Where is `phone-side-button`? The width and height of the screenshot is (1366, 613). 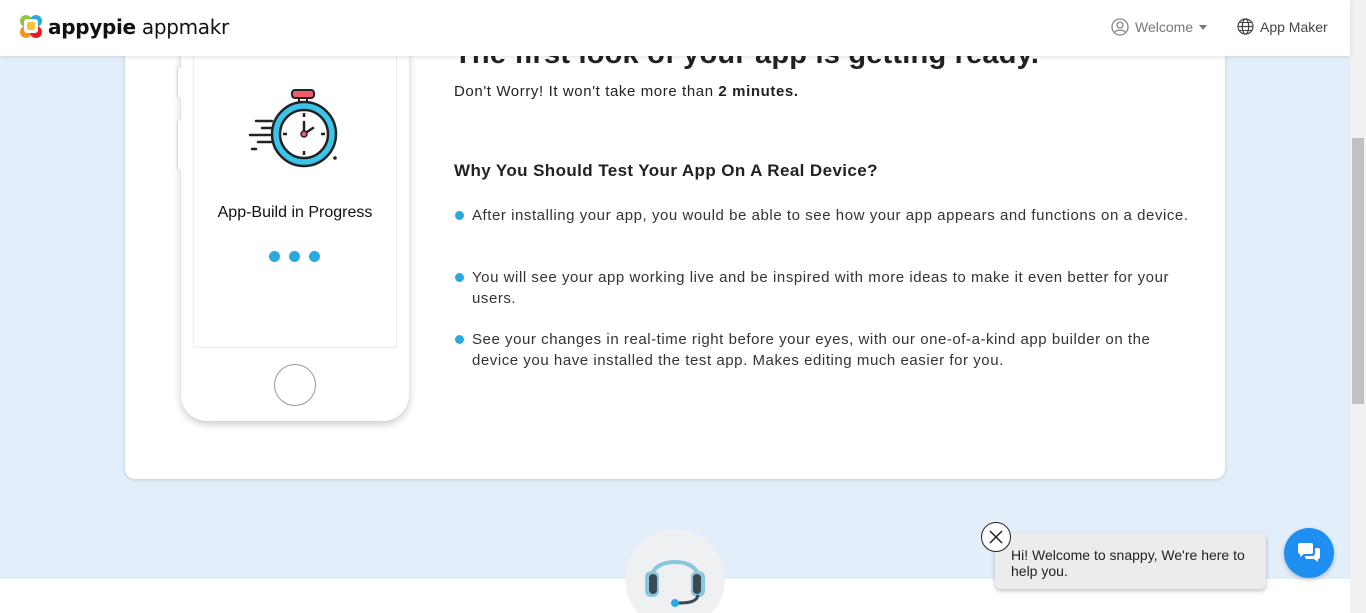 phone-side-button is located at coordinates (179, 145).